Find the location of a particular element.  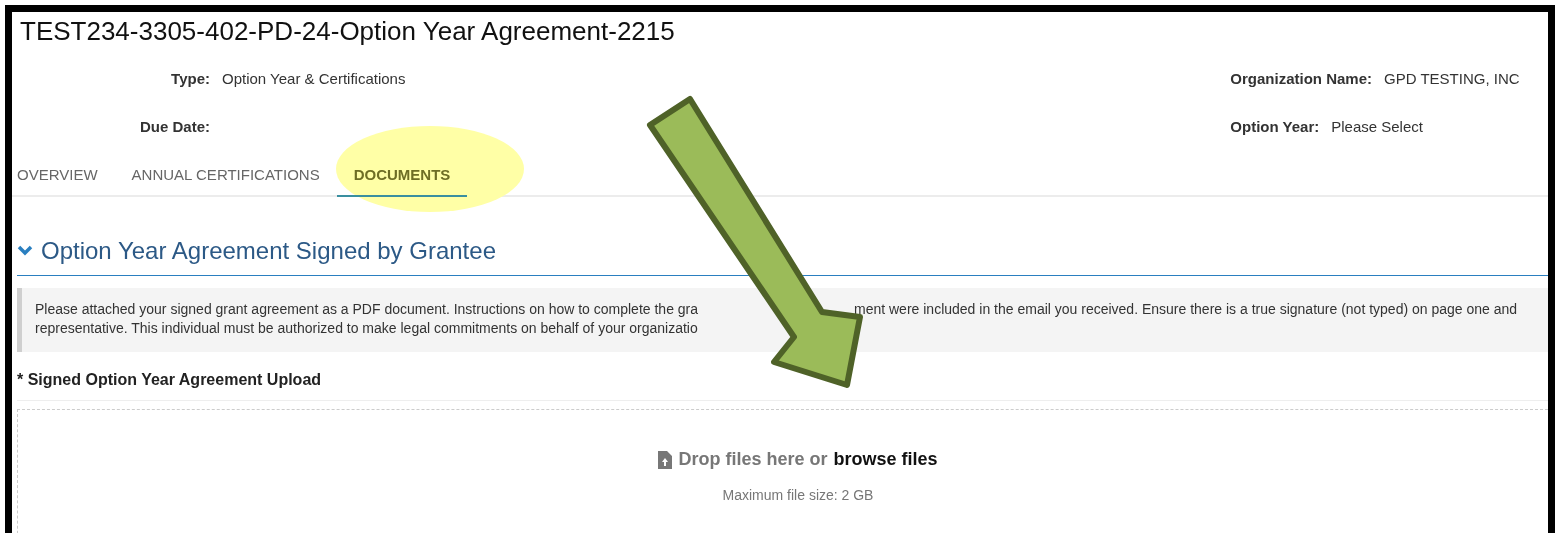

page-title: TEST234-3305-402-PD-24-Option Year Agreement-2215 is located at coordinates (347, 31).